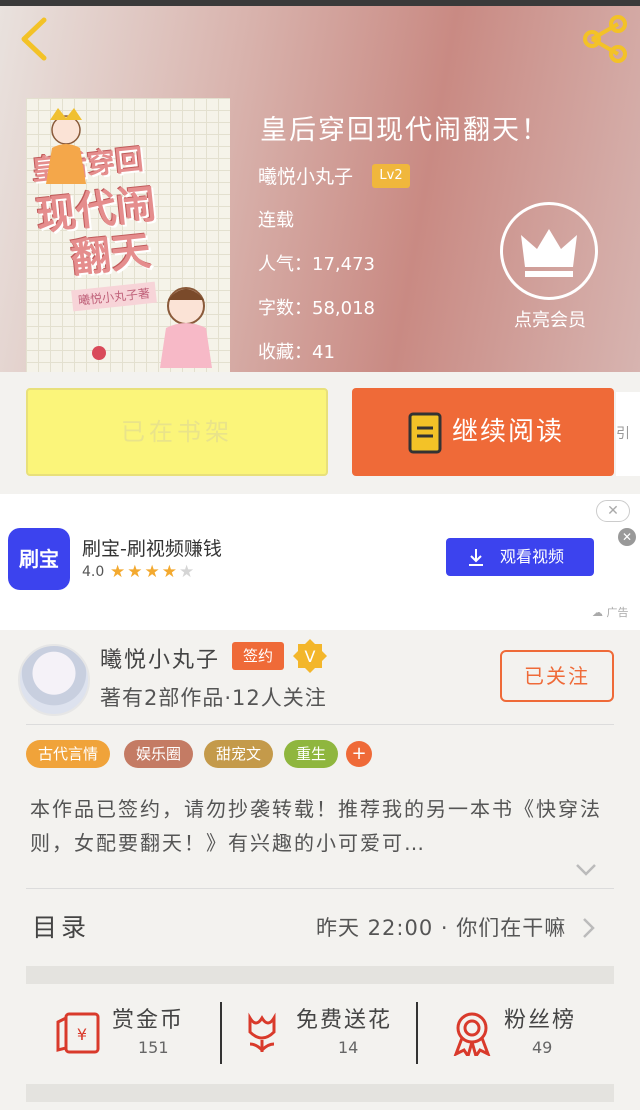 The width and height of the screenshot is (640, 1110). What do you see at coordinates (285, 308) in the screenshot?
I see `word-count-label: 字数：` at bounding box center [285, 308].